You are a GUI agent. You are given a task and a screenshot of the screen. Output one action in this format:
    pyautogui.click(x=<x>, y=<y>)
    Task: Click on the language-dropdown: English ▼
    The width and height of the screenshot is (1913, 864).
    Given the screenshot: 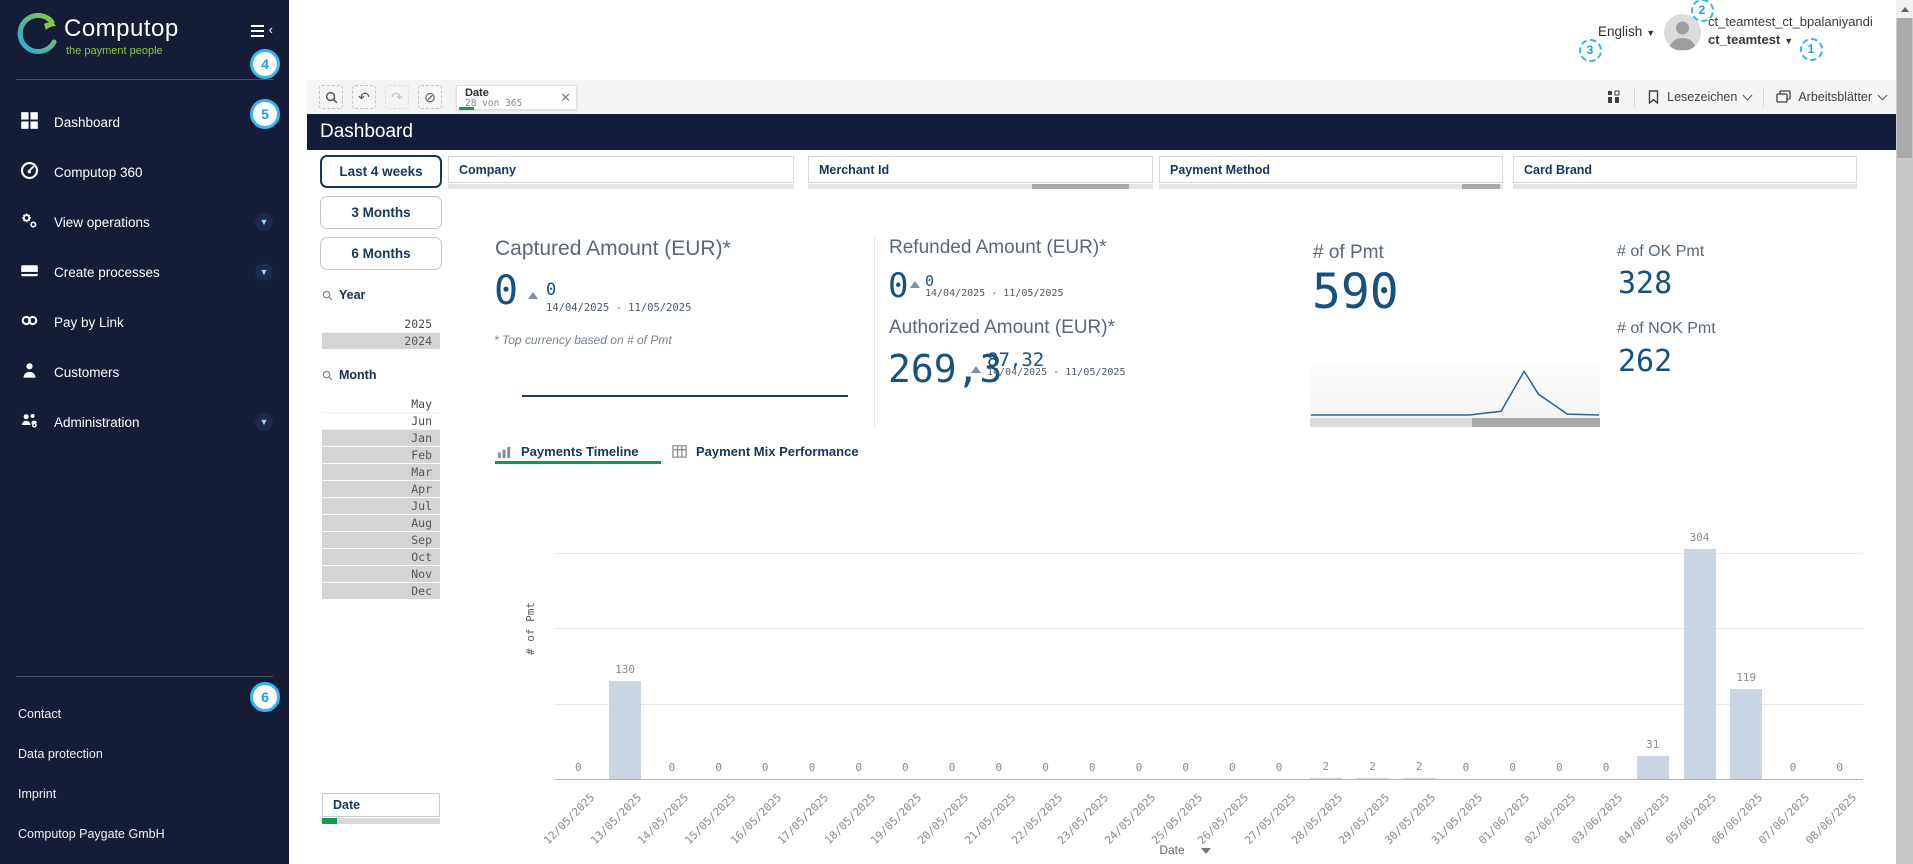 What is the action you would take?
    pyautogui.click(x=1626, y=31)
    